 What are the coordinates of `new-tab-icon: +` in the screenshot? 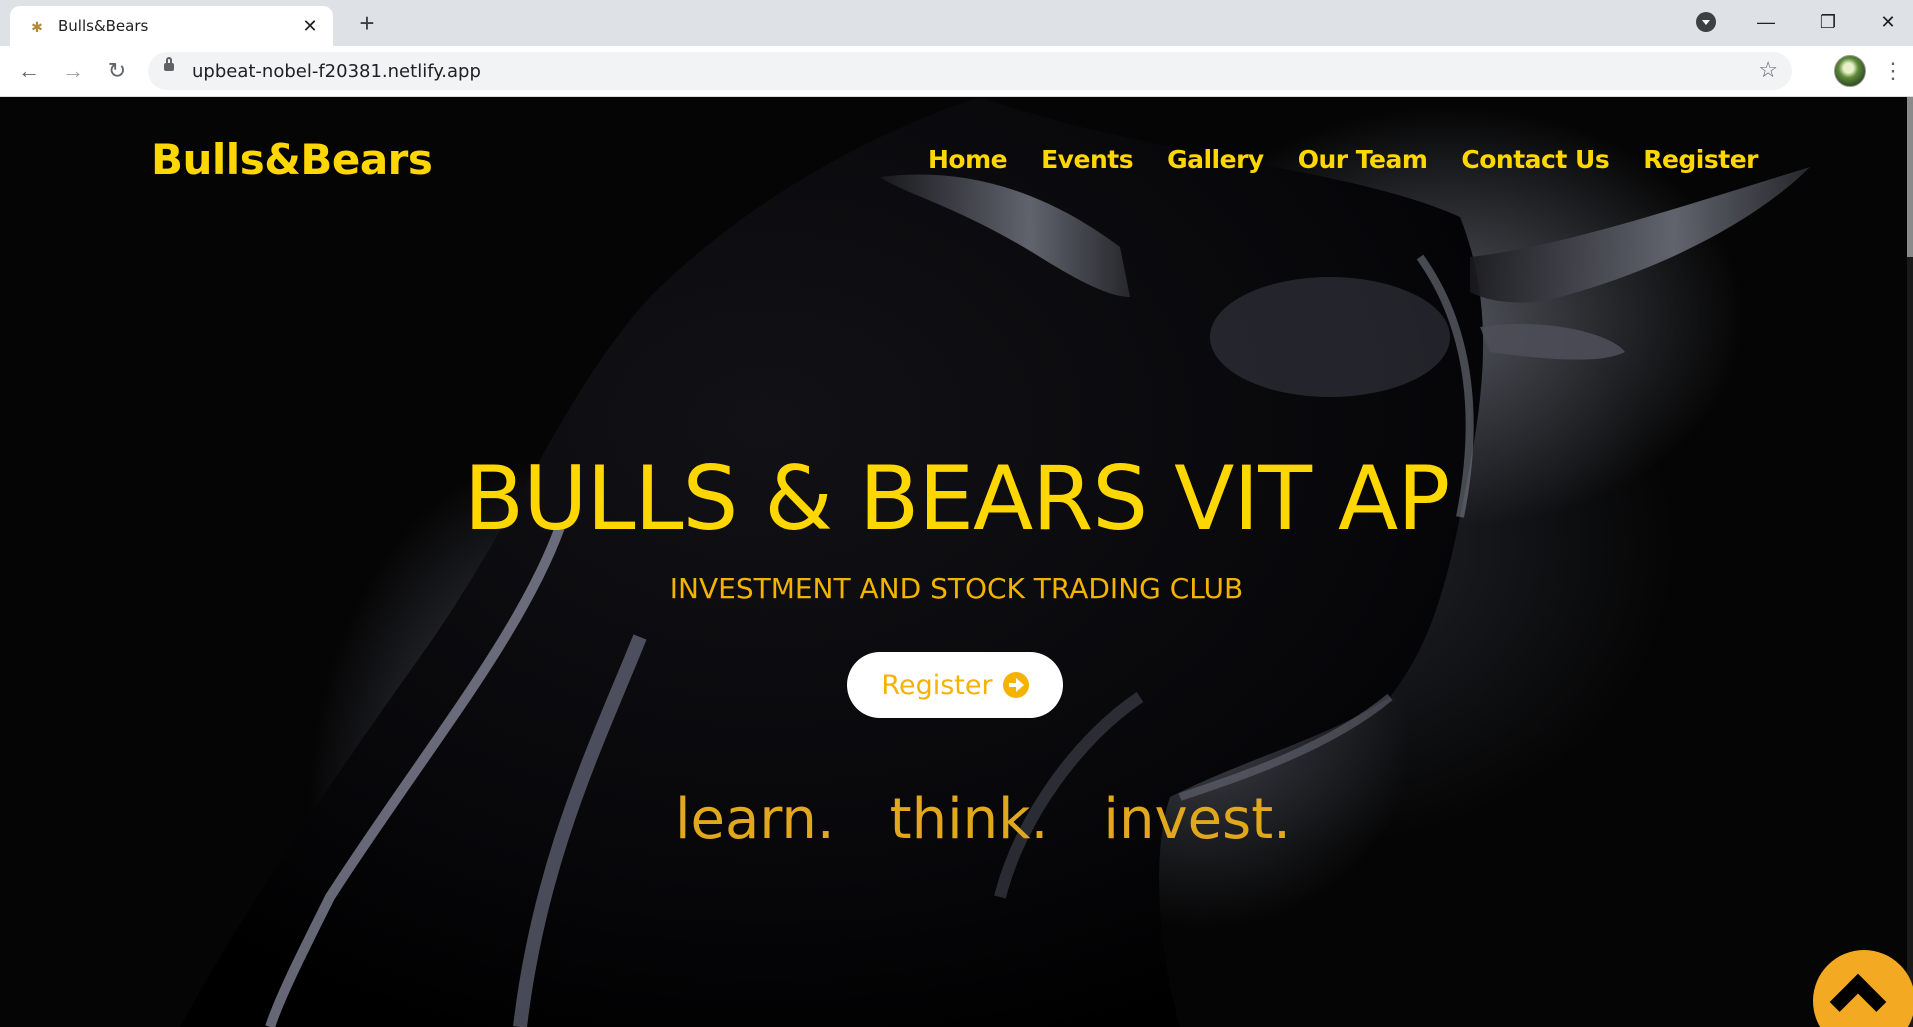 It's located at (367, 23).